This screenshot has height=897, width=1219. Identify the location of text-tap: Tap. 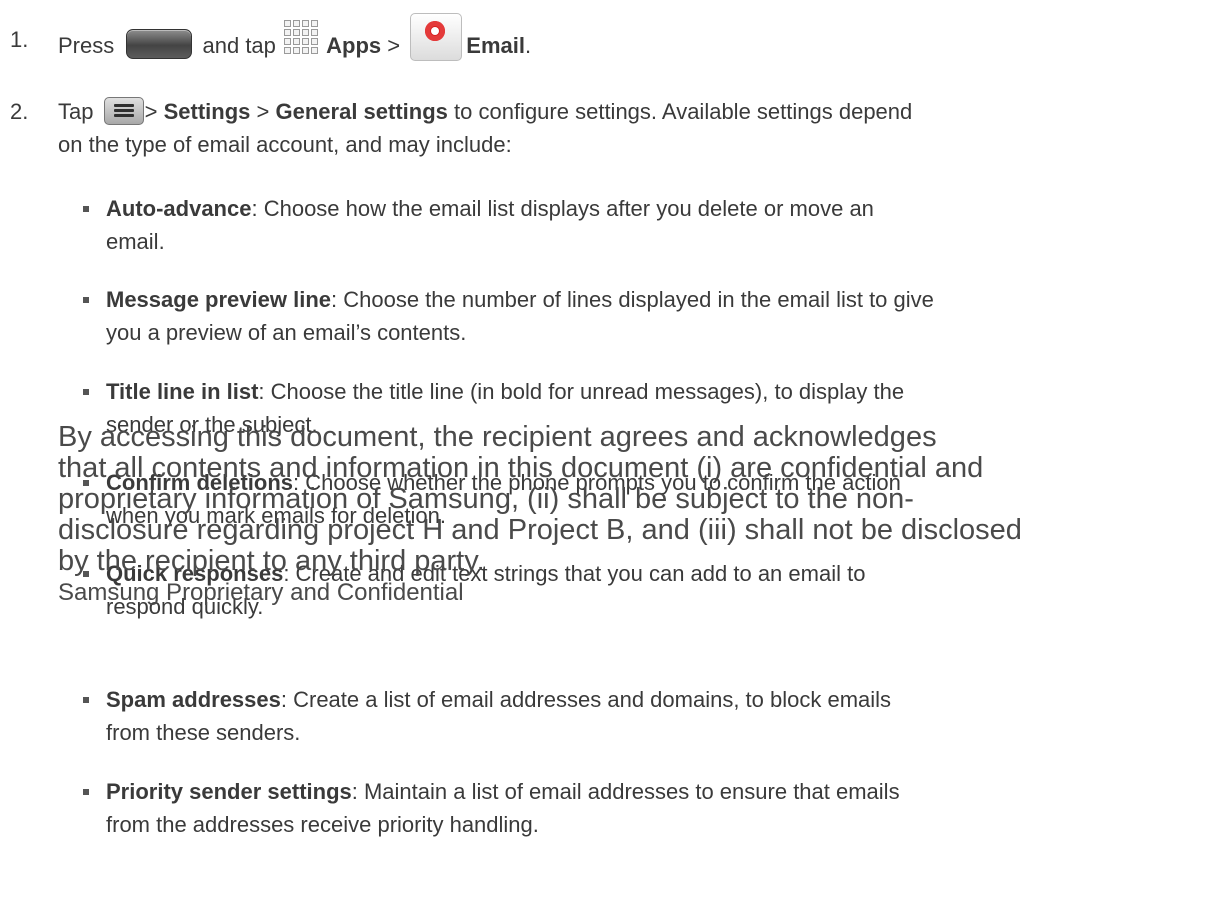
(76, 111).